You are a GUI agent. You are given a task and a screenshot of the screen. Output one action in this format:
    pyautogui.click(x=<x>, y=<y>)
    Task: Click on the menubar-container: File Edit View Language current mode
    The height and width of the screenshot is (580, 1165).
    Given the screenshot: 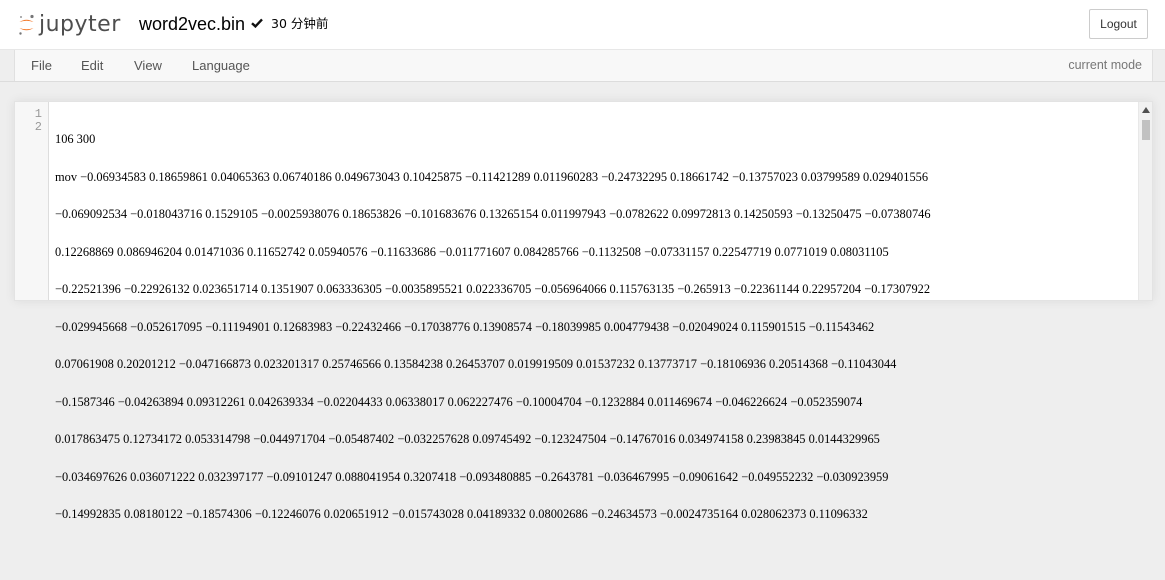 What is the action you would take?
    pyautogui.click(x=583, y=65)
    